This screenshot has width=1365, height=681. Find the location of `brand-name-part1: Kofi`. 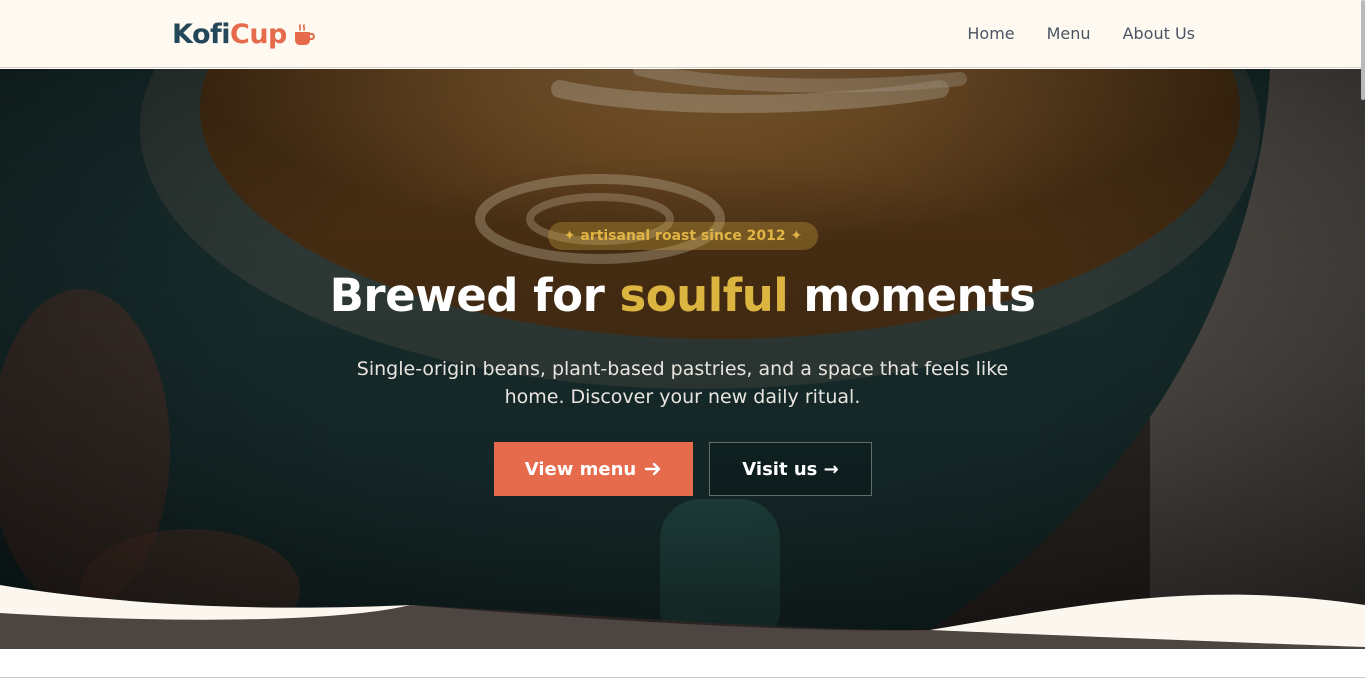

brand-name-part1: Kofi is located at coordinates (201, 34).